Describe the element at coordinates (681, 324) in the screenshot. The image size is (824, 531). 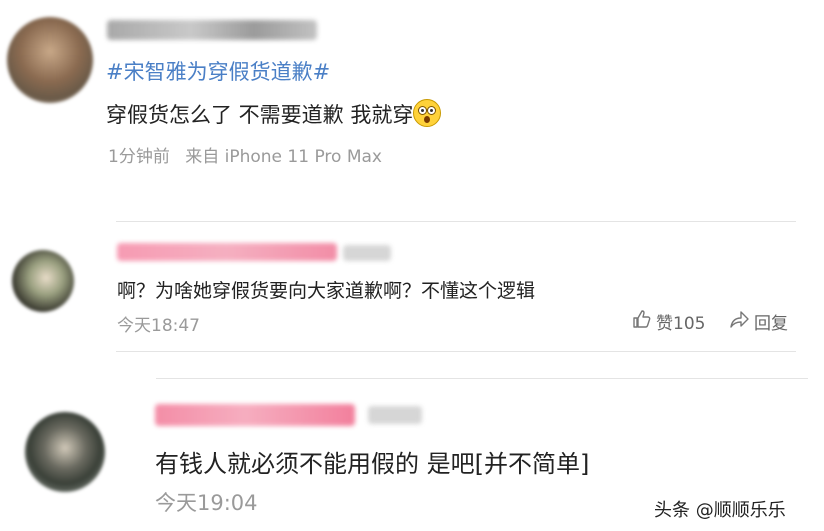
I see `like-count: 赞105` at that location.